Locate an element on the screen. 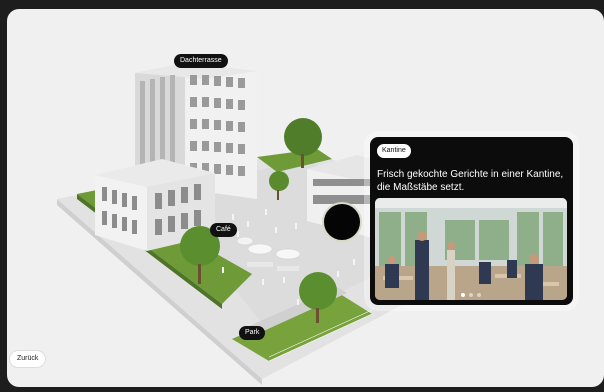 Image resolution: width=604 pixels, height=392 pixels. canteen-photo-illustration is located at coordinates (471, 249).